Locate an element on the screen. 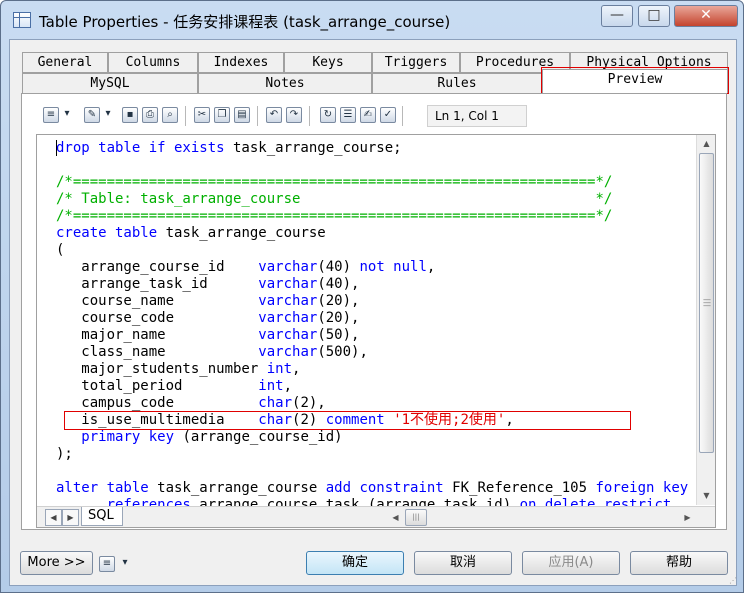 The width and height of the screenshot is (744, 593). tab-columns: Columns is located at coordinates (153, 62).